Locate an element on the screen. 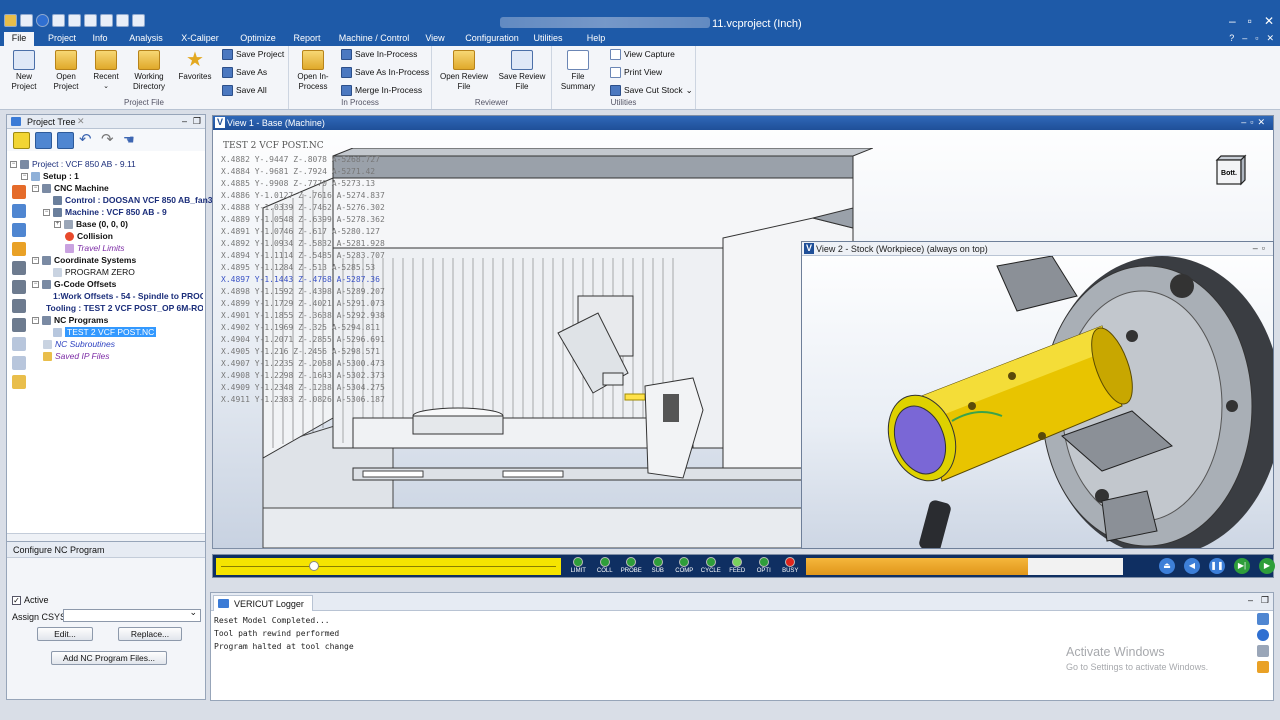 Image resolution: width=1280 pixels, height=720 pixels. print-view-button: Print View is located at coordinates (636, 72).